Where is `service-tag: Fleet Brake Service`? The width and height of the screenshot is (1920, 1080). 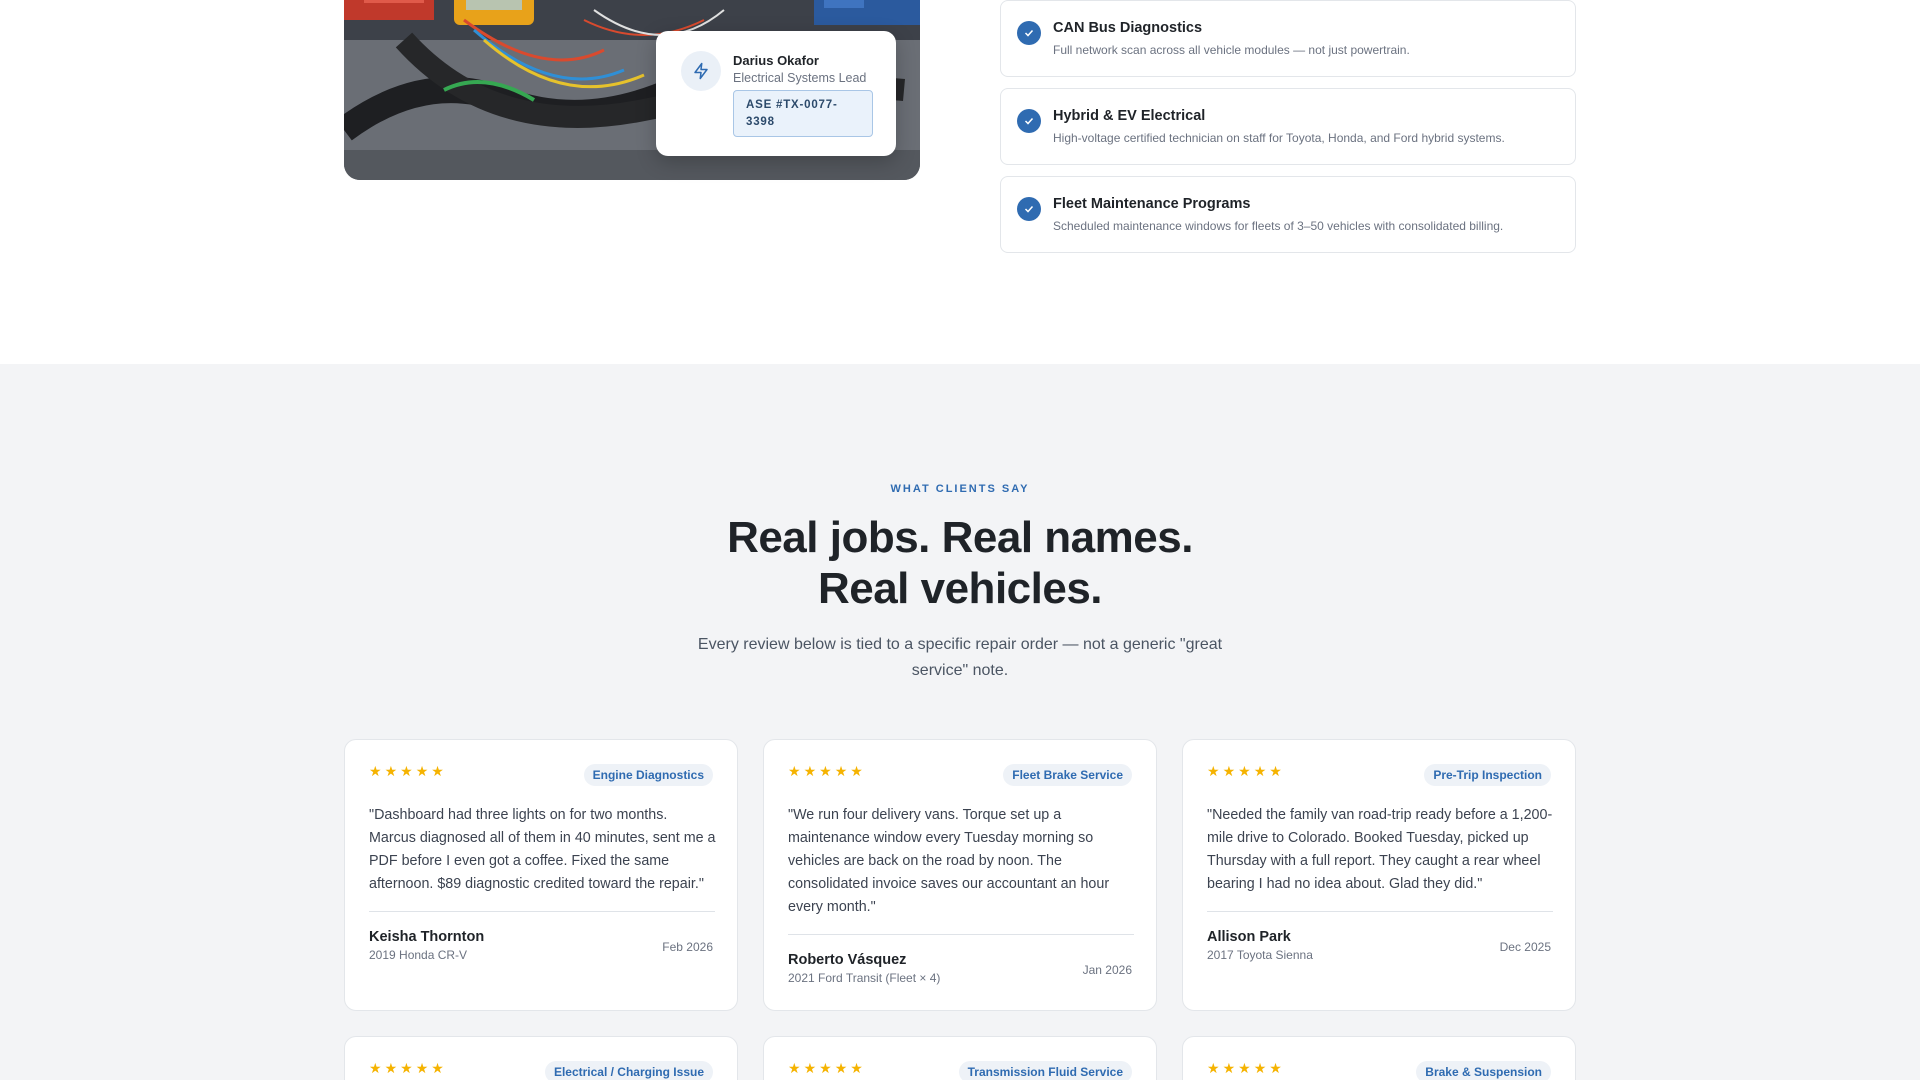 service-tag: Fleet Brake Service is located at coordinates (1067, 775).